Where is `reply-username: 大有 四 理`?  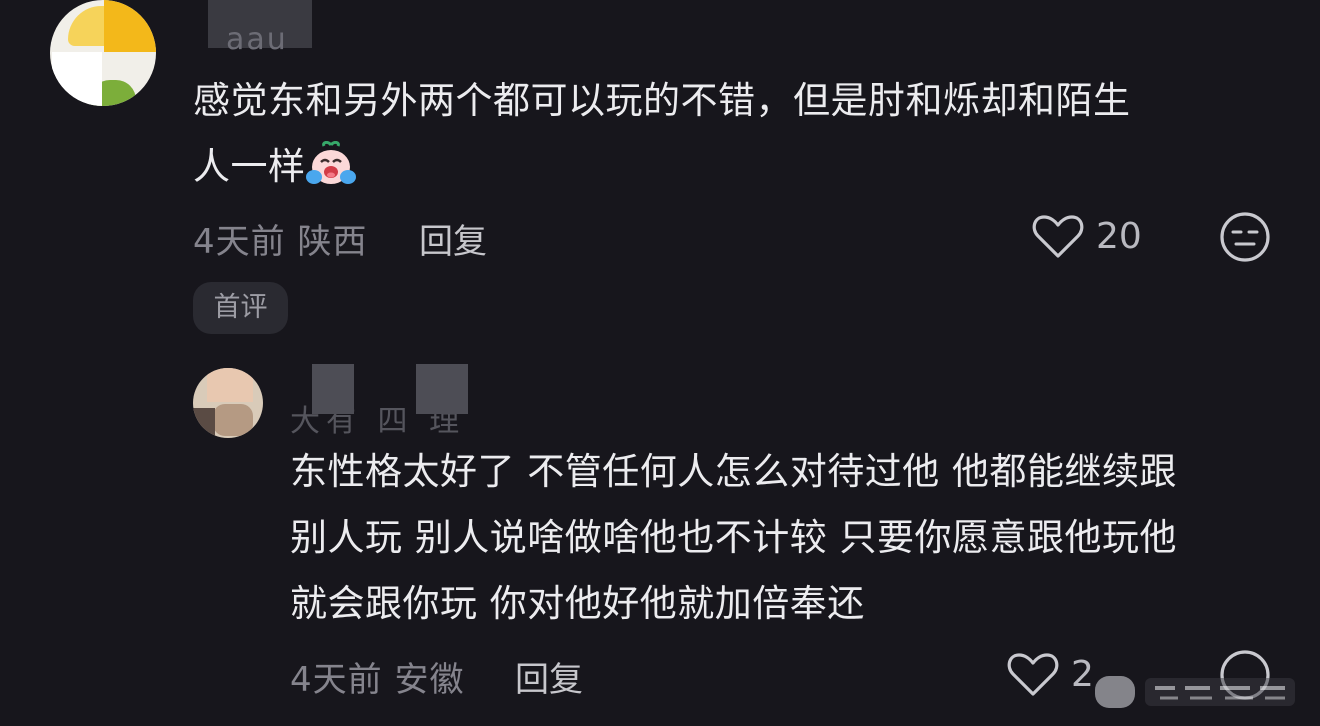
reply-username: 大有 四 理 is located at coordinates (390, 401).